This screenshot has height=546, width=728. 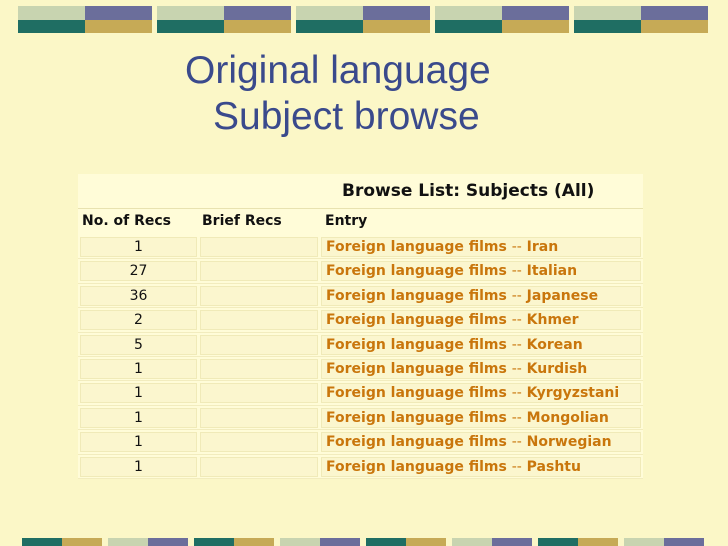 What do you see at coordinates (562, 295) in the screenshot?
I see `subject-subdivision: Japanese` at bounding box center [562, 295].